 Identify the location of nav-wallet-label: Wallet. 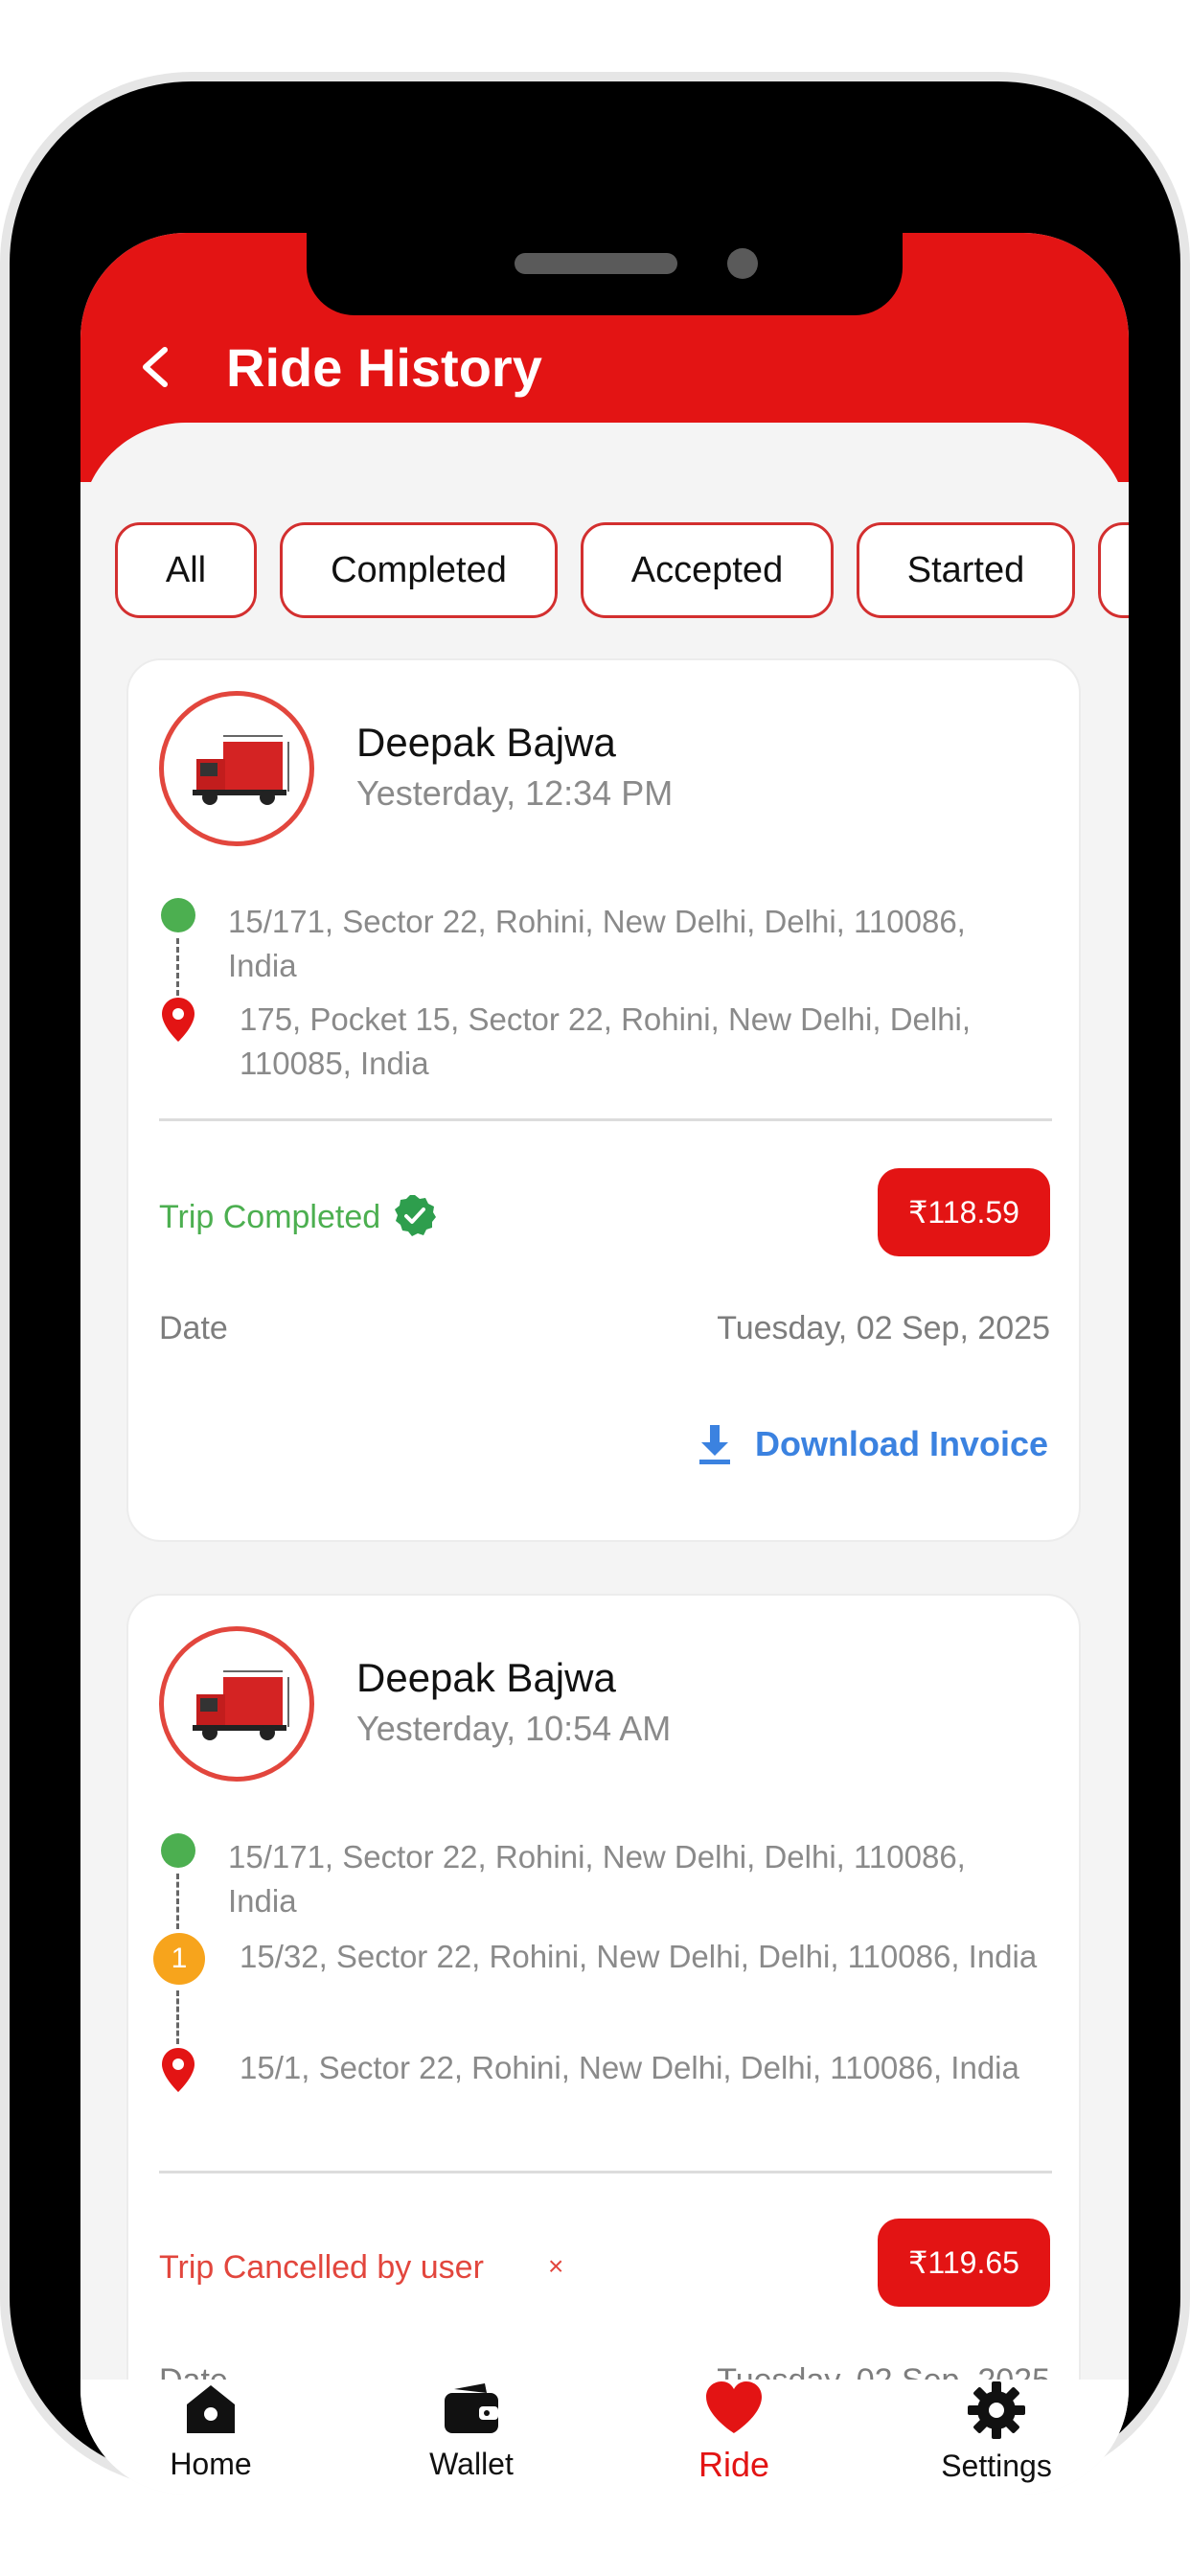
(472, 2464).